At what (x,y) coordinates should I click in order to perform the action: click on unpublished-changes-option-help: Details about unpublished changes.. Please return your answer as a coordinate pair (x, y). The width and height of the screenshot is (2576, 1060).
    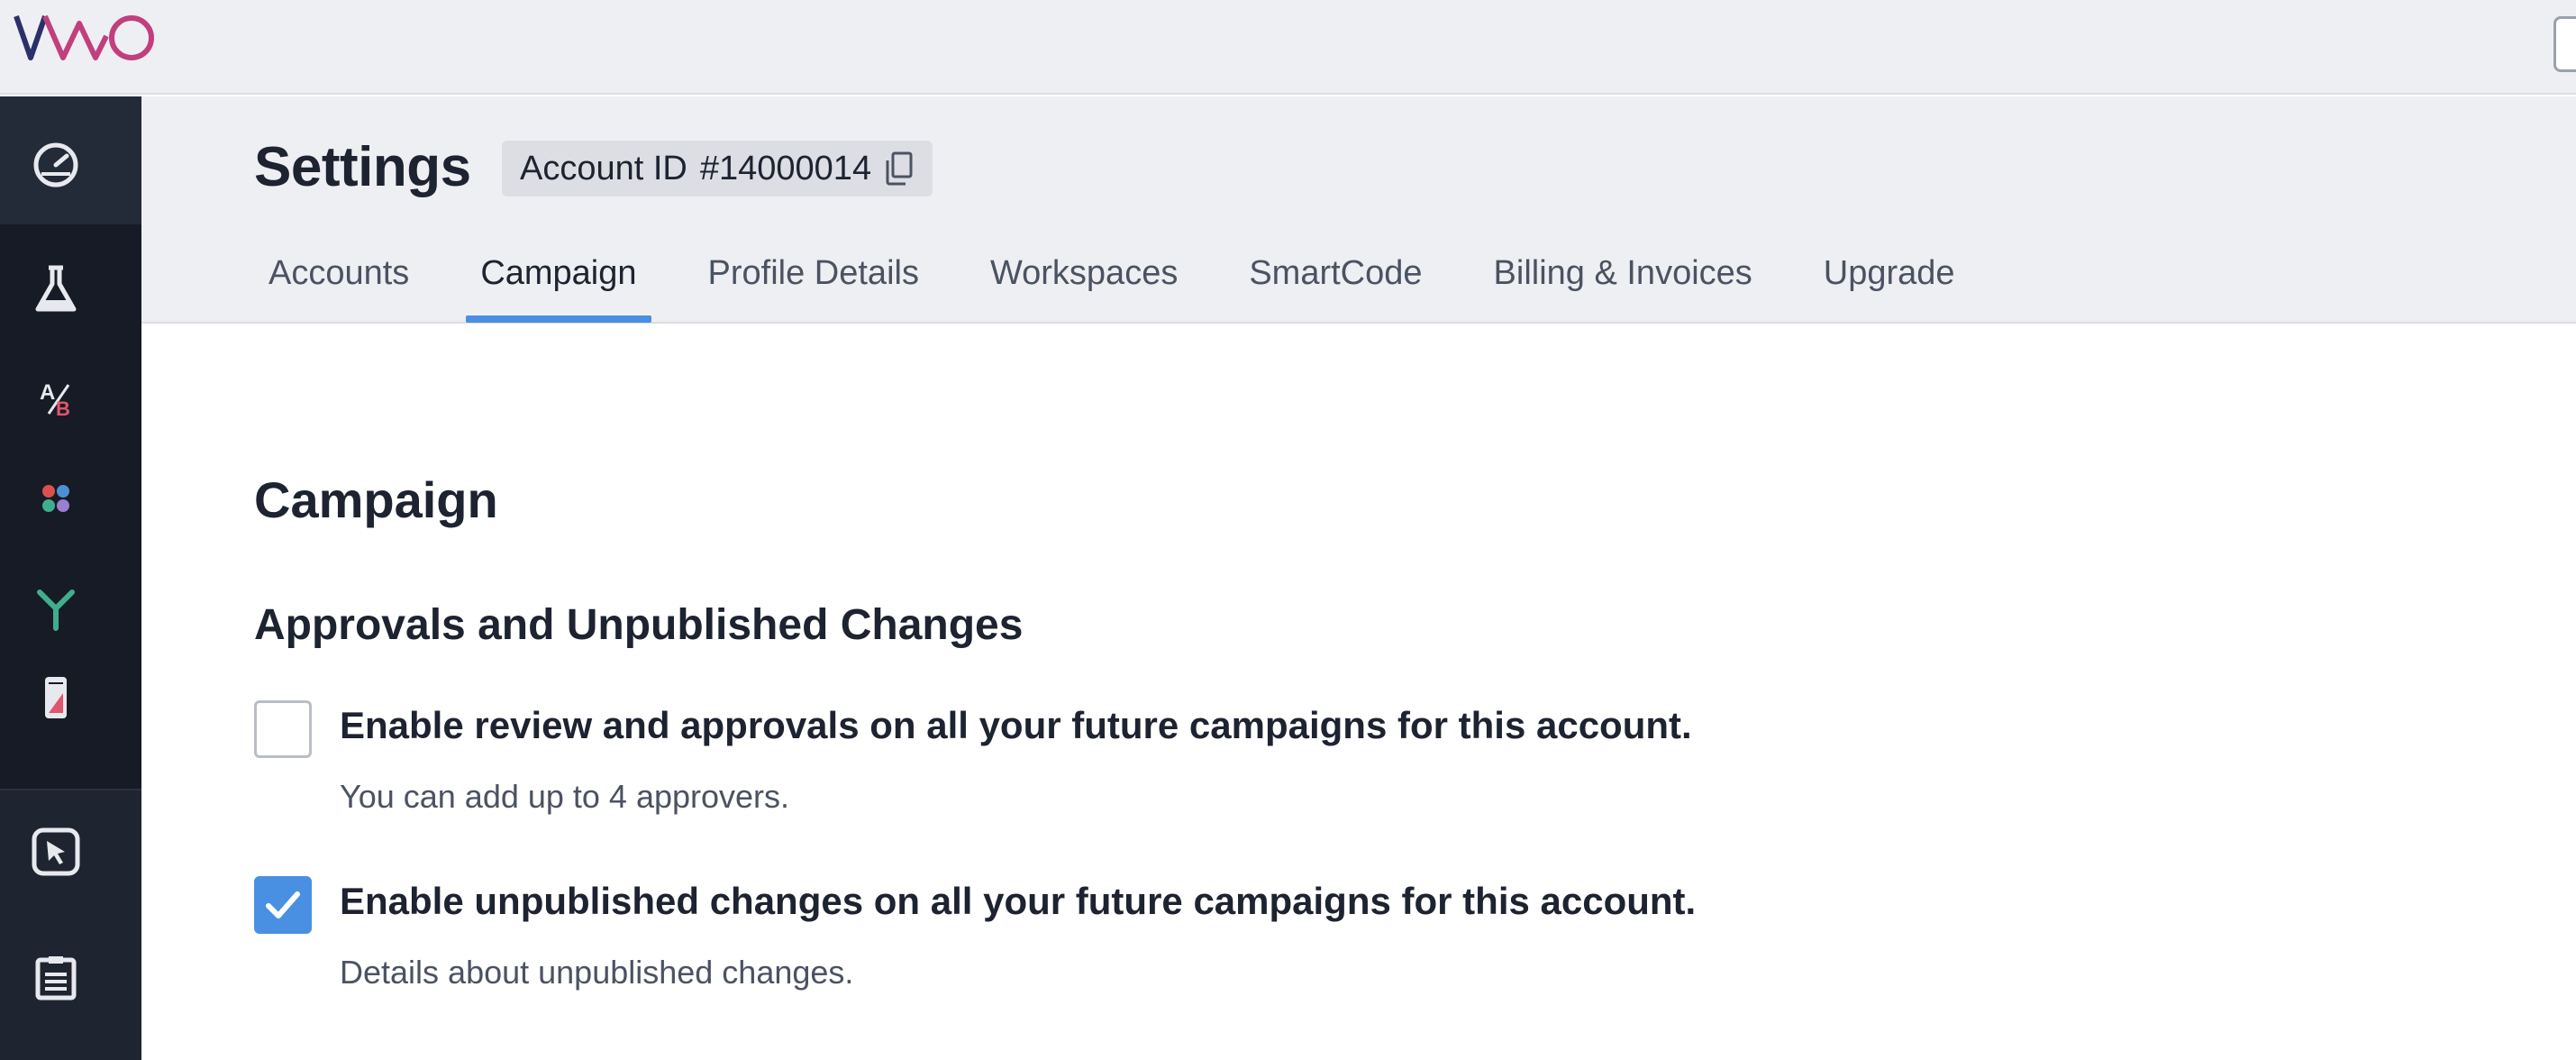
    Looking at the image, I should click on (597, 972).